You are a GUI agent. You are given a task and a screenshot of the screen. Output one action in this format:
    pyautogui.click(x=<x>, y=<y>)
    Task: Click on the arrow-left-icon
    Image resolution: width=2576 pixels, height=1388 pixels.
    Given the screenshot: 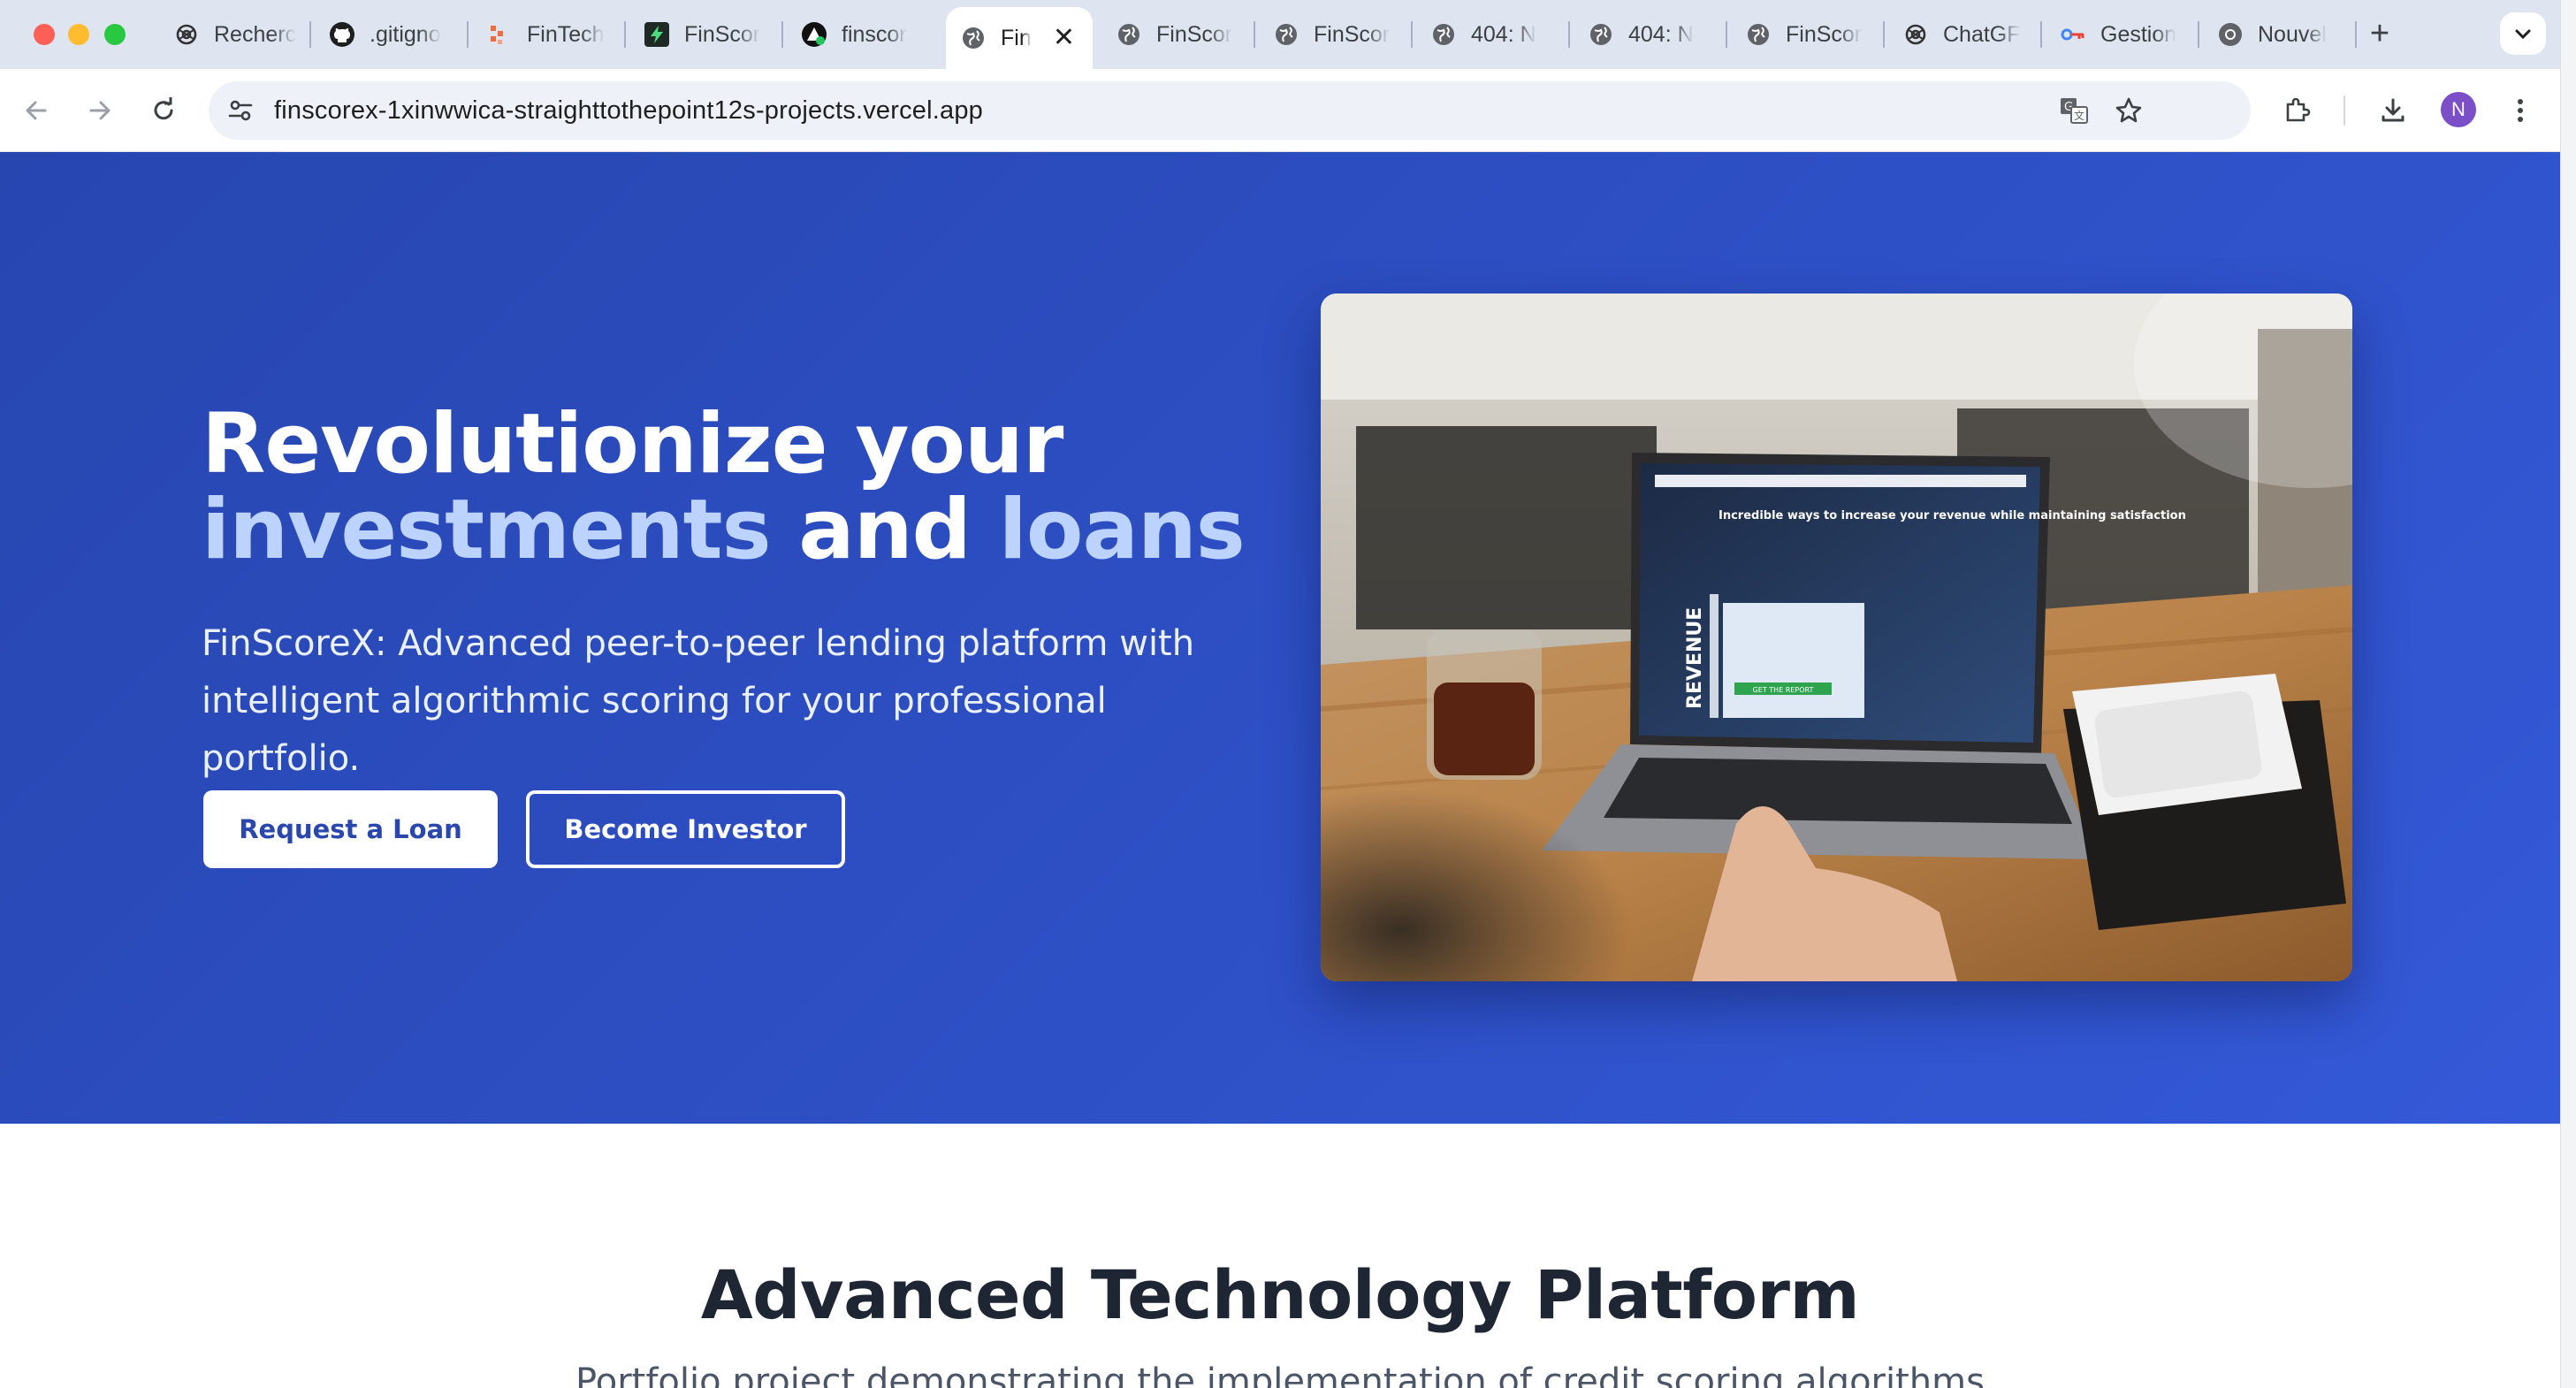 What is the action you would take?
    pyautogui.click(x=36, y=110)
    